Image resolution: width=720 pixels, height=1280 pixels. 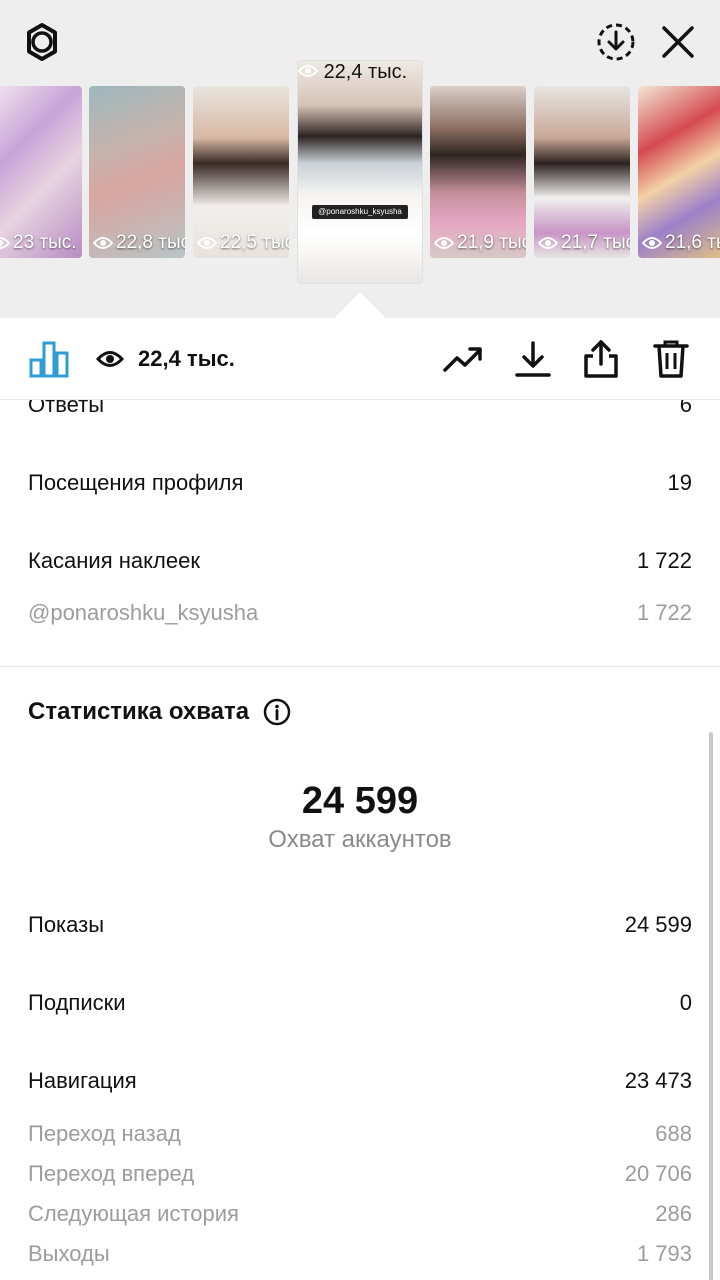 I want to click on stat-row-next-story: Следующая история 286, so click(x=360, y=1214).